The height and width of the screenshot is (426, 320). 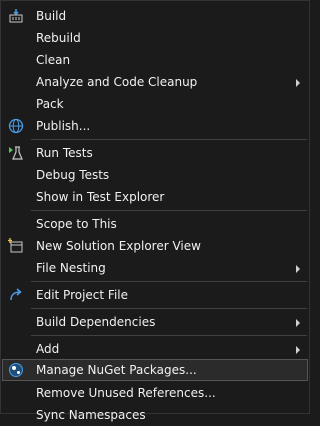 I want to click on menu-item-label: Build Dependencies, so click(x=96, y=322).